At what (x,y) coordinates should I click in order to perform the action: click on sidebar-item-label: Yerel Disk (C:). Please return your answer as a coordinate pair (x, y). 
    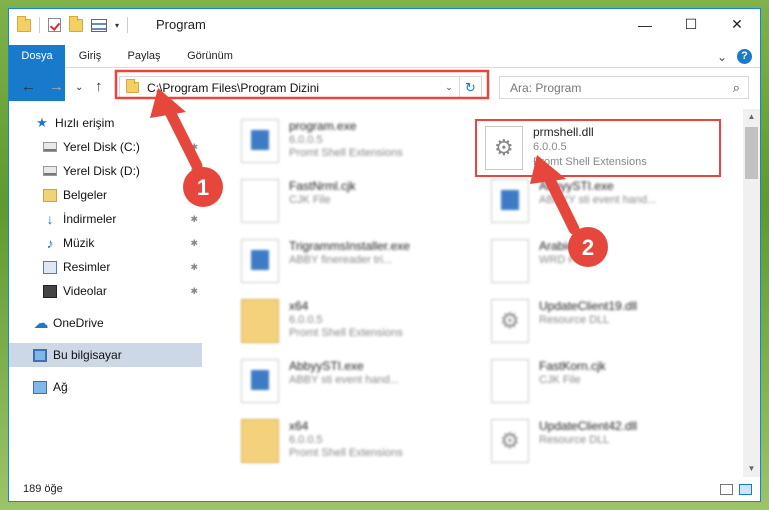
    Looking at the image, I should click on (101, 147).